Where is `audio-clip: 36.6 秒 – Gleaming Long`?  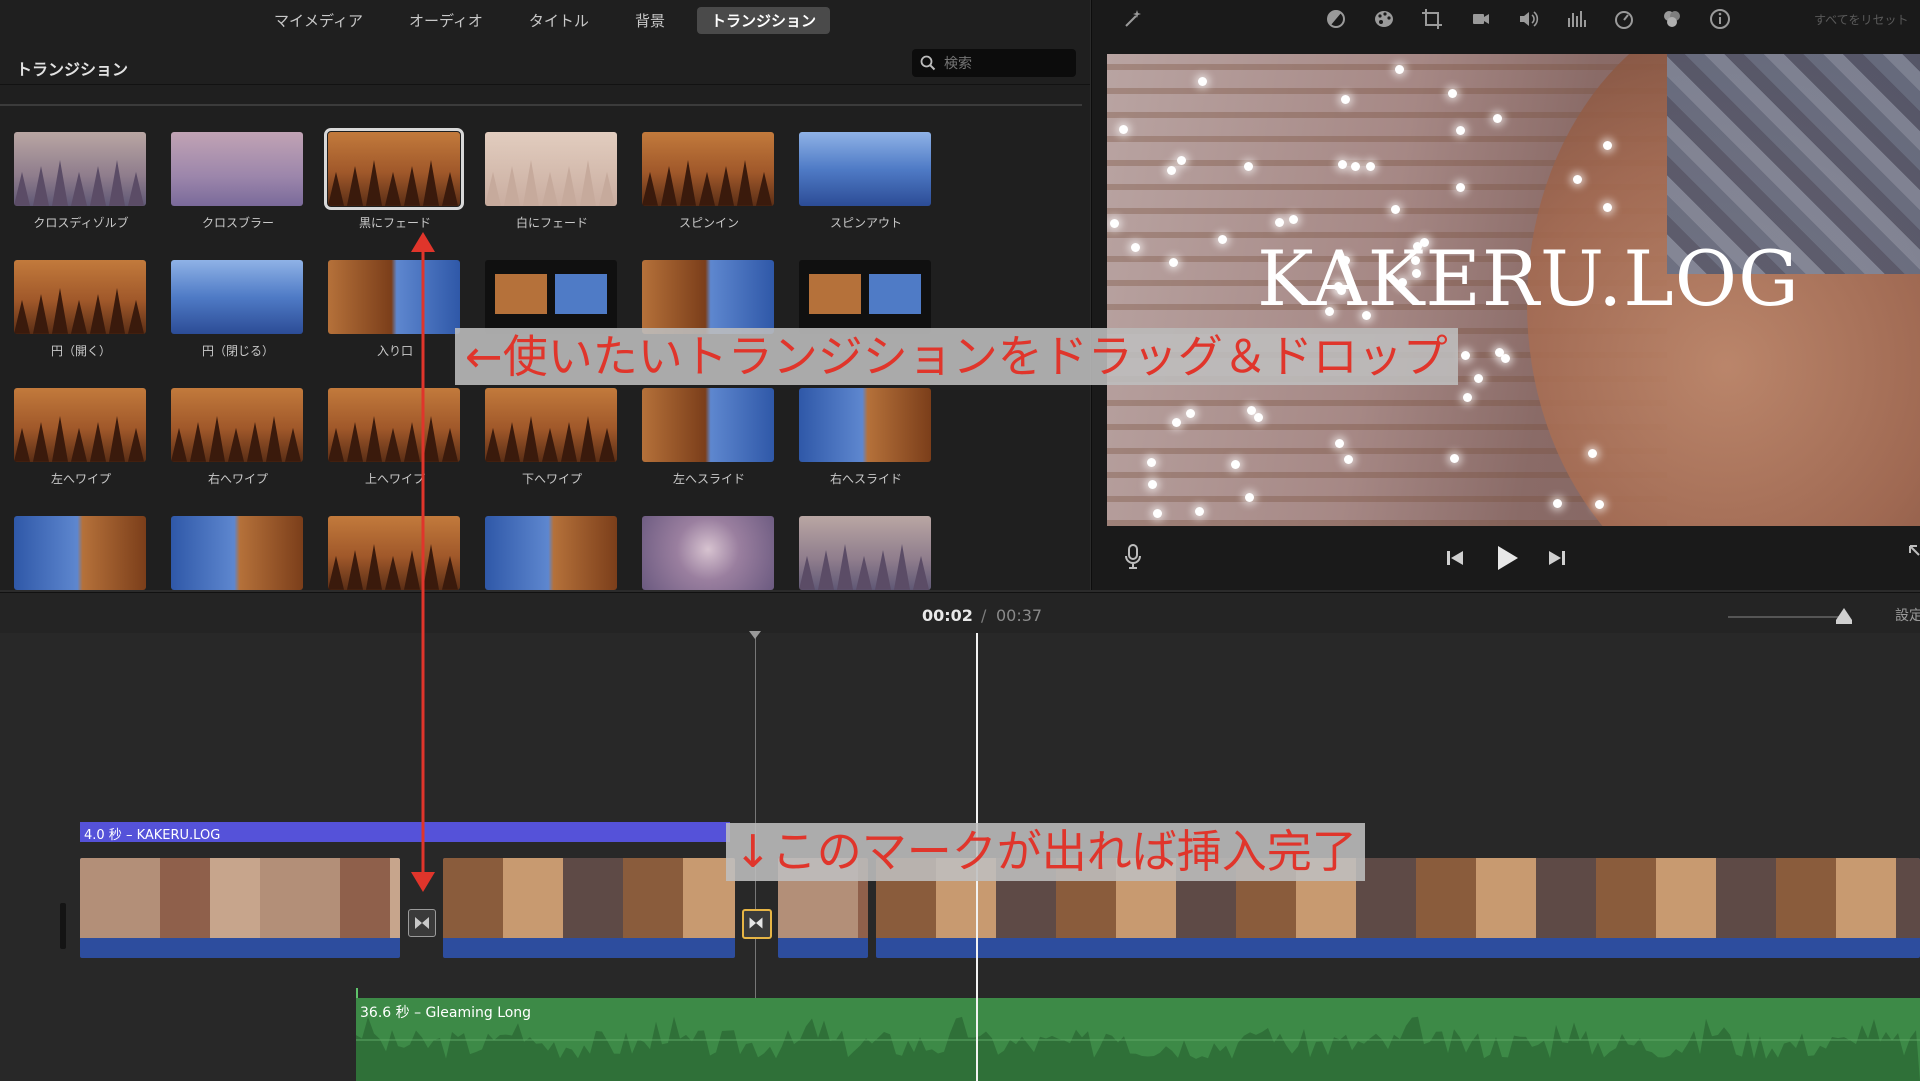
audio-clip: 36.6 秒 – Gleaming Long is located at coordinates (1138, 1039).